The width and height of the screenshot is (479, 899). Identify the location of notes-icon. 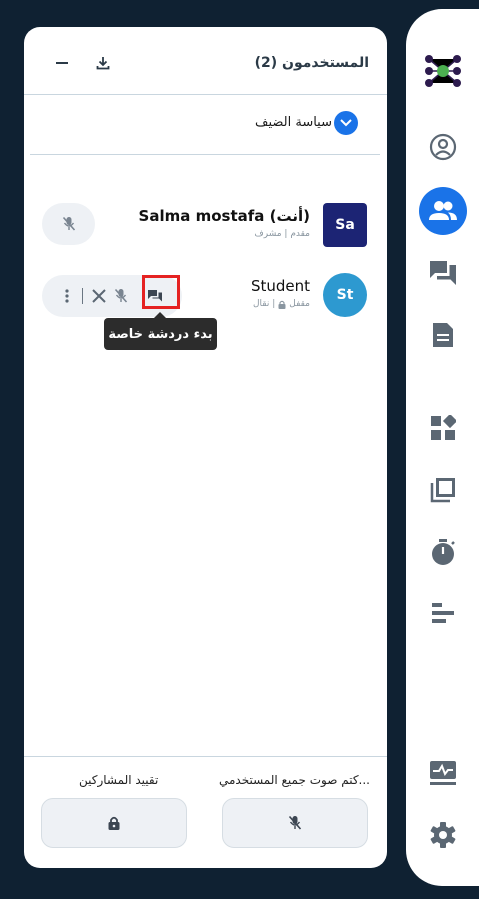
(443, 335).